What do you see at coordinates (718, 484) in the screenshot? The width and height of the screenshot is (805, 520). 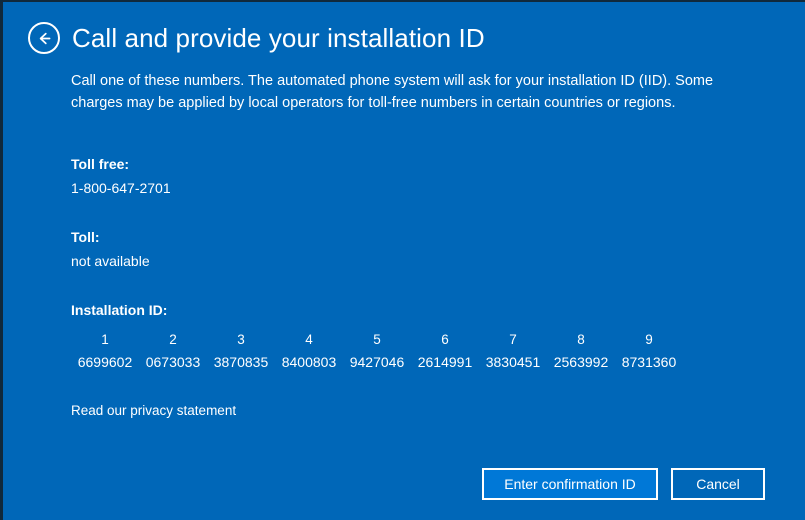 I see `cancel-button: Cancel` at bounding box center [718, 484].